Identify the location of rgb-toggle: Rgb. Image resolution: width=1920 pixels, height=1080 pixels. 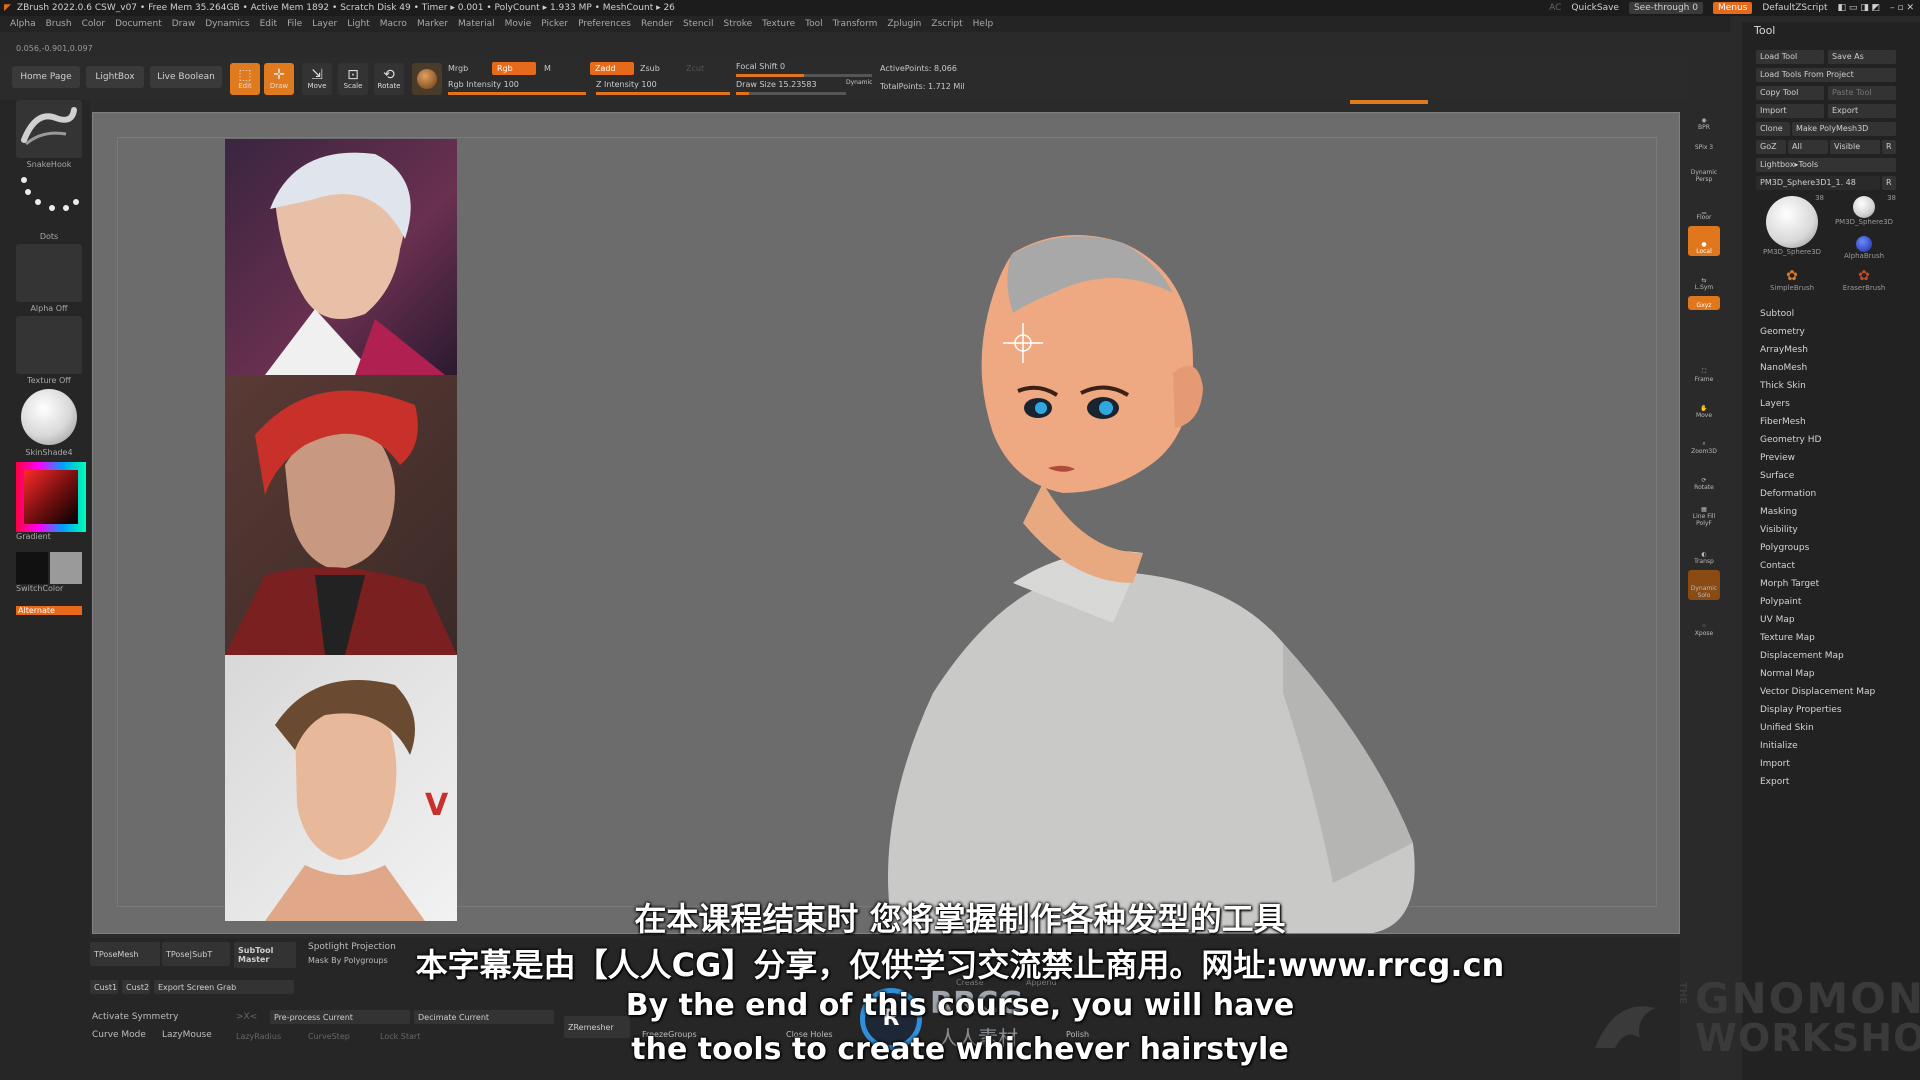
(514, 68).